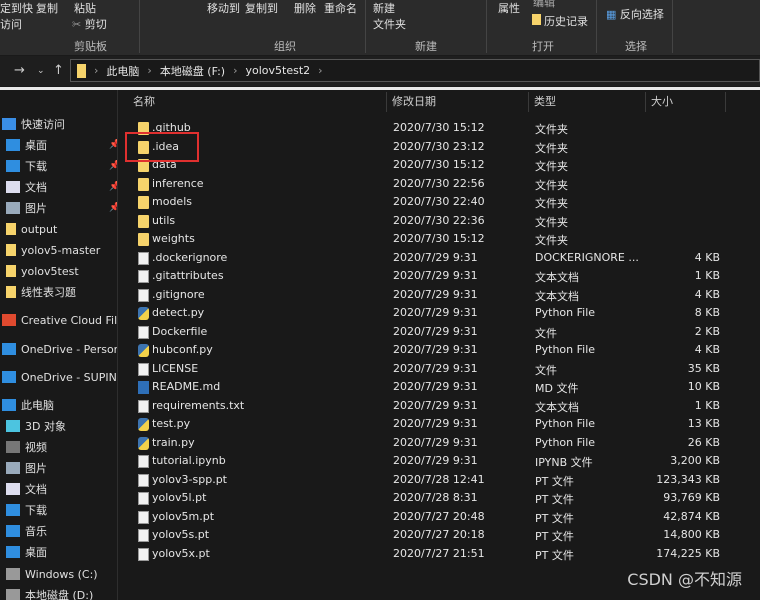 The width and height of the screenshot is (760, 600). What do you see at coordinates (560, 21) in the screenshot?
I see `history-button: 历史记录` at bounding box center [560, 21].